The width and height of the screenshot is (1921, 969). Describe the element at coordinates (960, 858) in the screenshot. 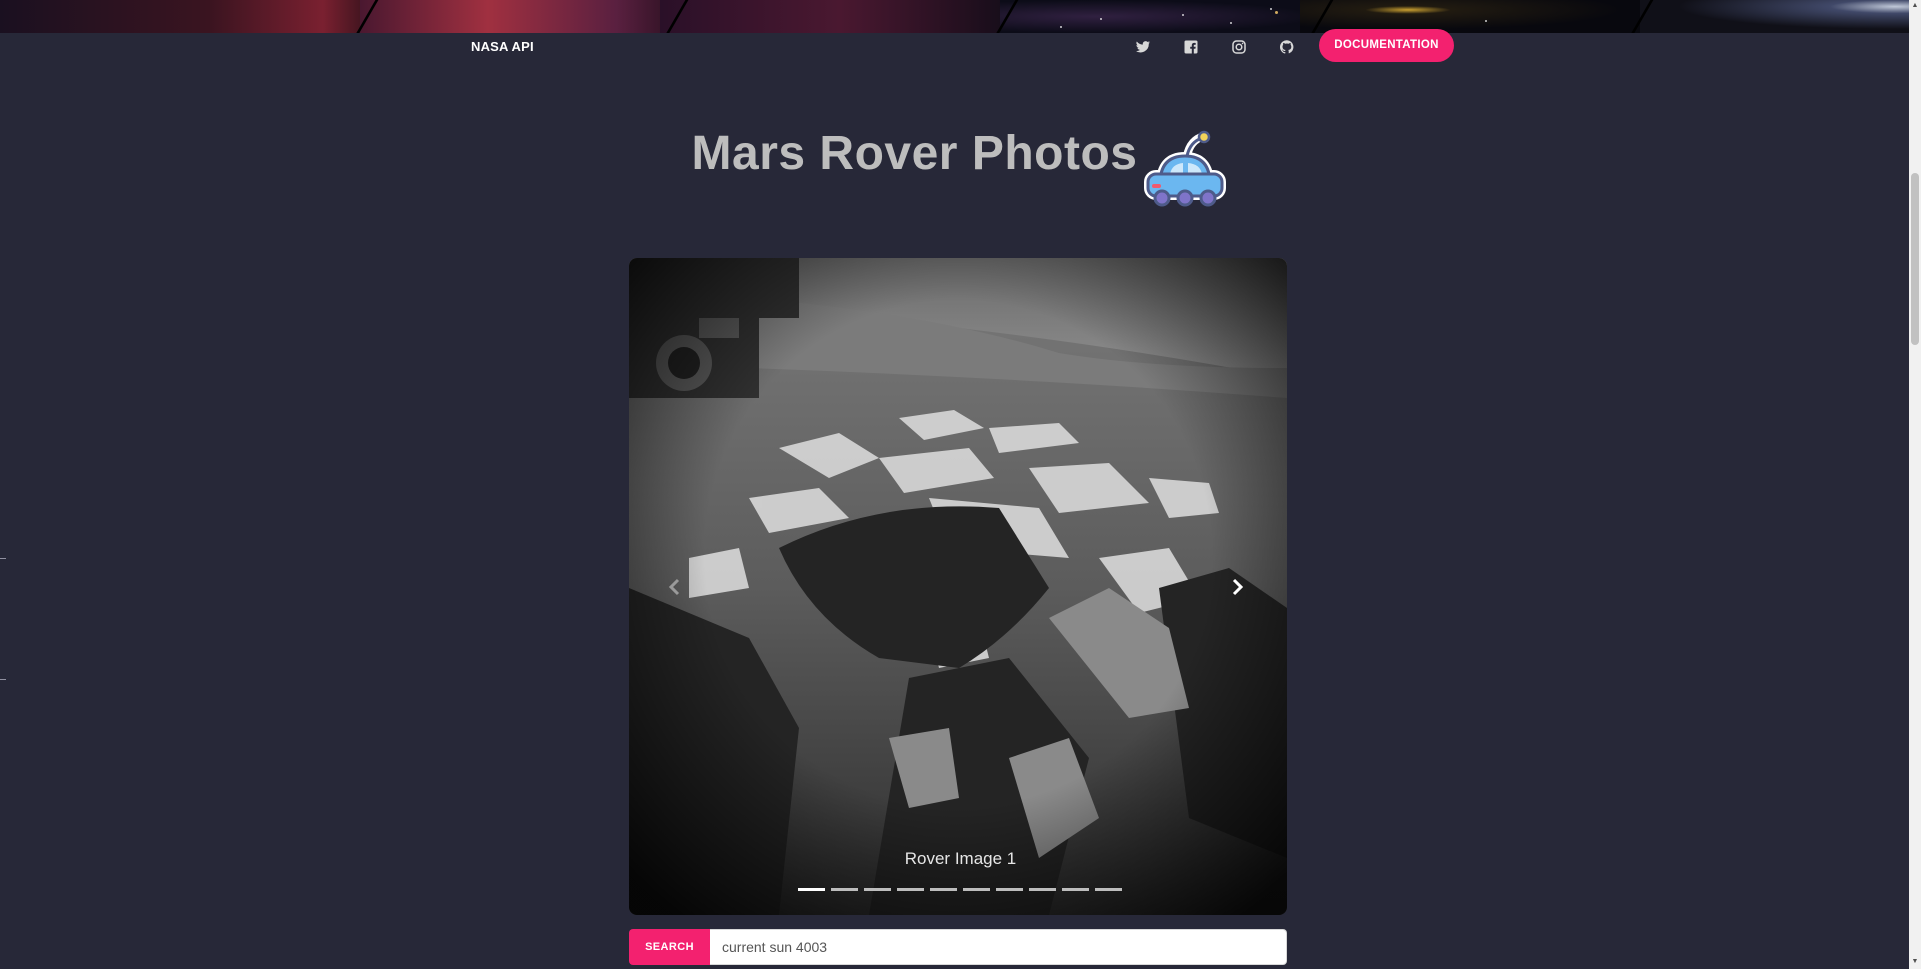

I see `carousel-caption: Rover Image 1` at that location.